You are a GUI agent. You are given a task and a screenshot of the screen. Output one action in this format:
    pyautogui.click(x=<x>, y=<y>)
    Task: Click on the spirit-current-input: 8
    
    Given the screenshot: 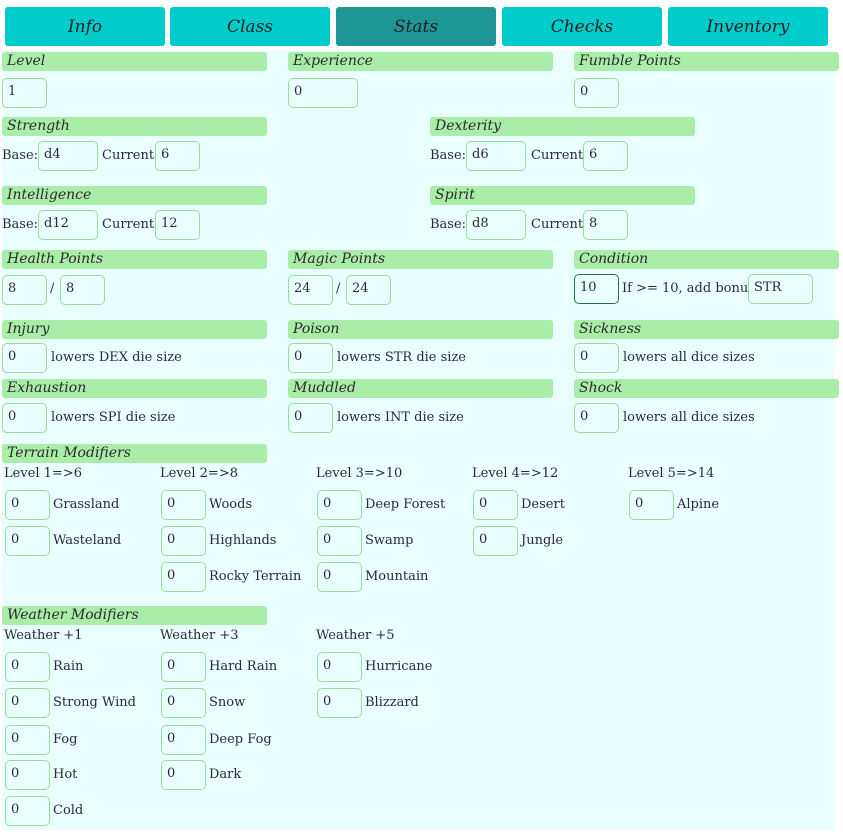 What is the action you would take?
    pyautogui.click(x=605, y=225)
    